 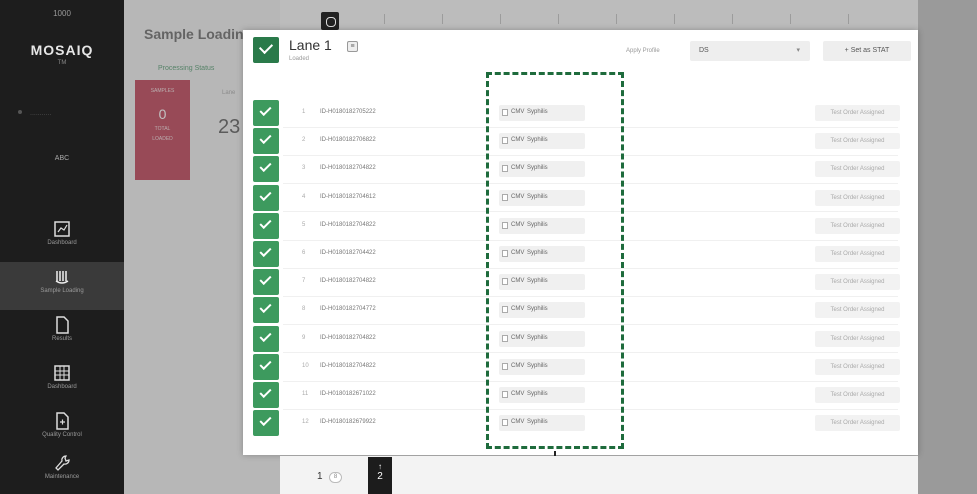 What do you see at coordinates (320, 476) in the screenshot?
I see `page-1-button: 1` at bounding box center [320, 476].